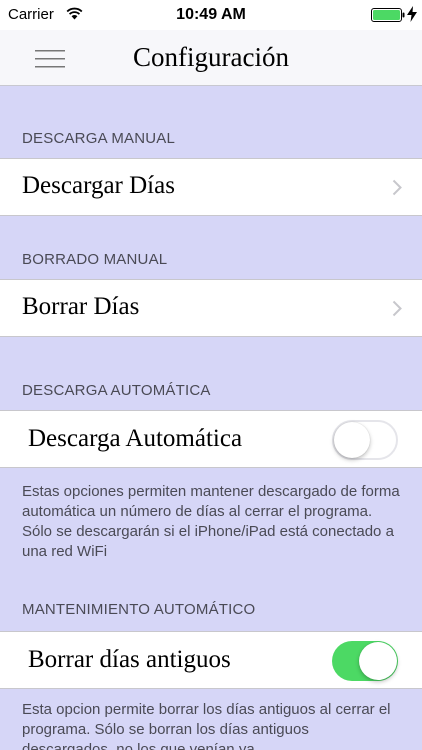 This screenshot has width=422, height=750. I want to click on status-bar: Carrier 10:49 AM, so click(211, 15).